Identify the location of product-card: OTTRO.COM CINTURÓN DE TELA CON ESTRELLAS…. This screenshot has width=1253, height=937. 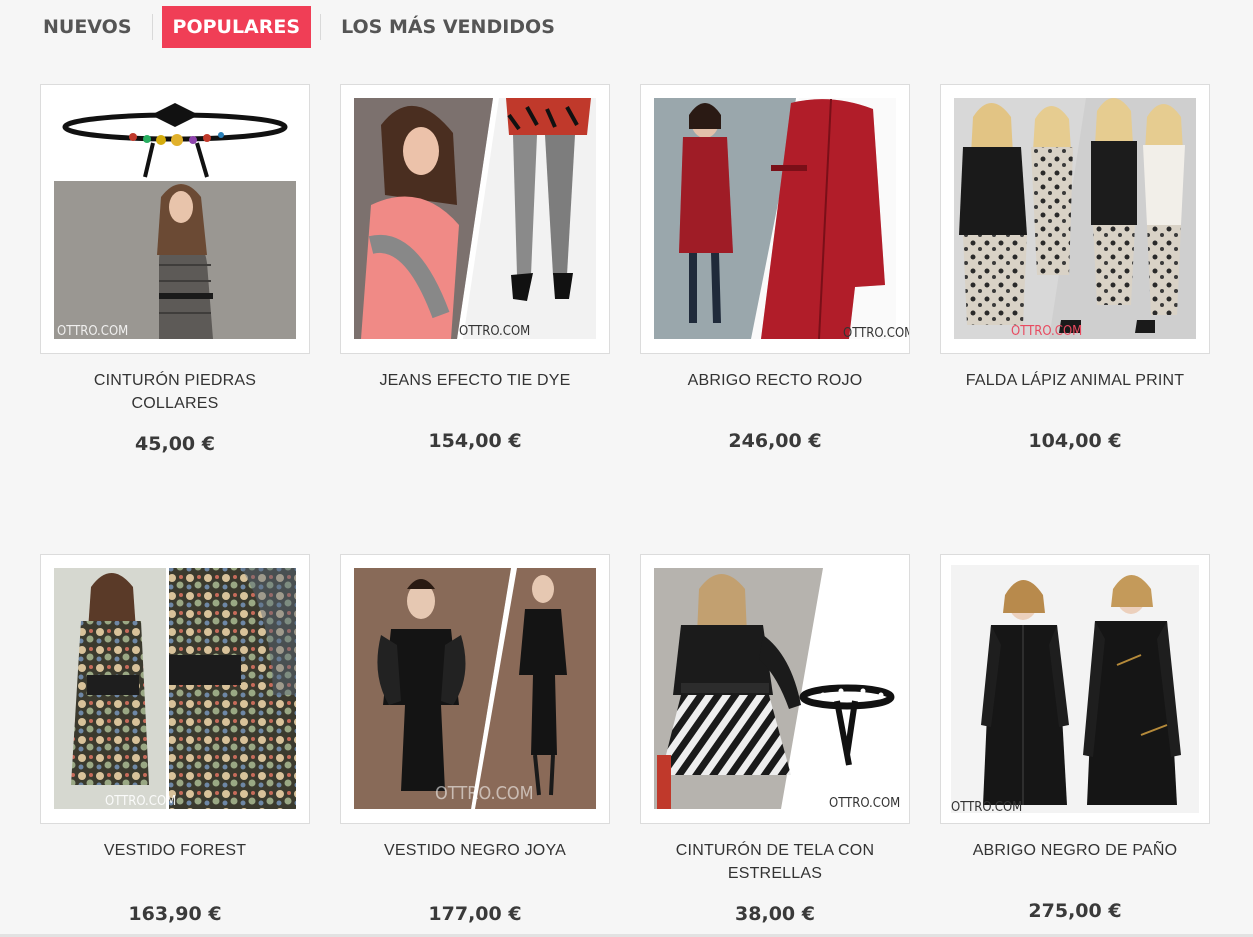
(775, 744).